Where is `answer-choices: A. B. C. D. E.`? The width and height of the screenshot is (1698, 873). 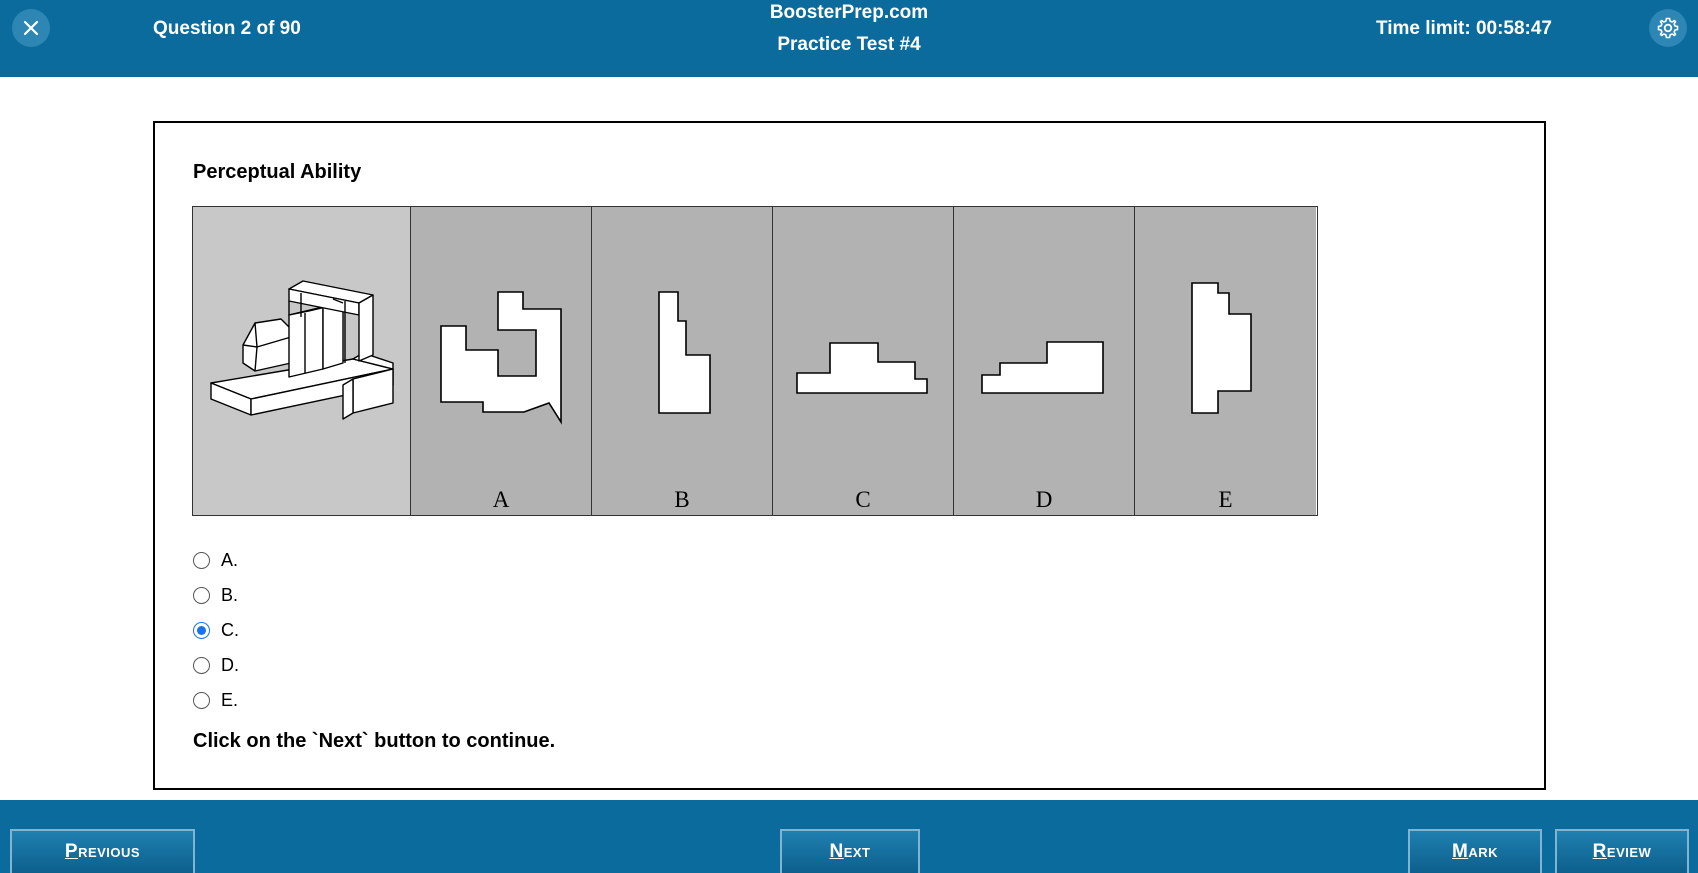
answer-choices: A. B. C. D. E. is located at coordinates (216, 630).